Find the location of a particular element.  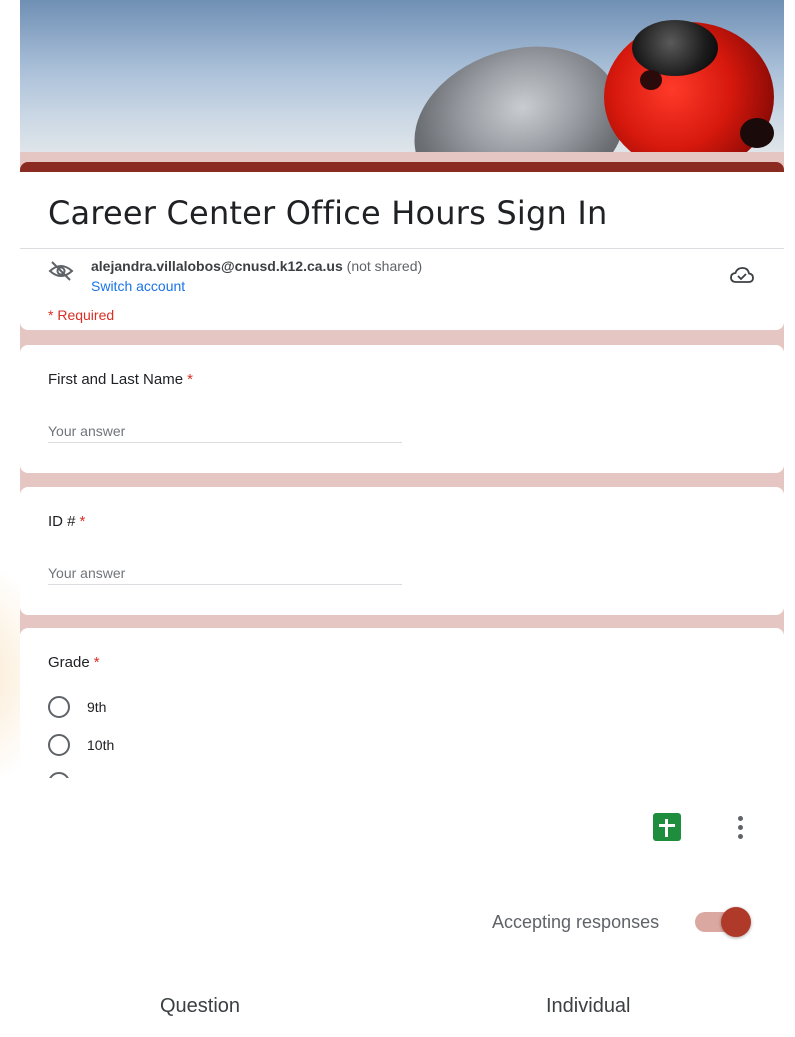

header-banner-image is located at coordinates (402, 76).